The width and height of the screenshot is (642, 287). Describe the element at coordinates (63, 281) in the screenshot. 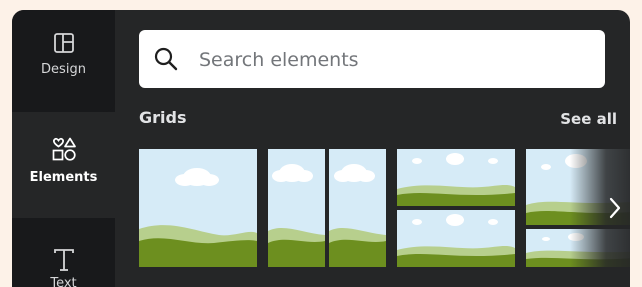

I see `rail-item-label: Text` at that location.